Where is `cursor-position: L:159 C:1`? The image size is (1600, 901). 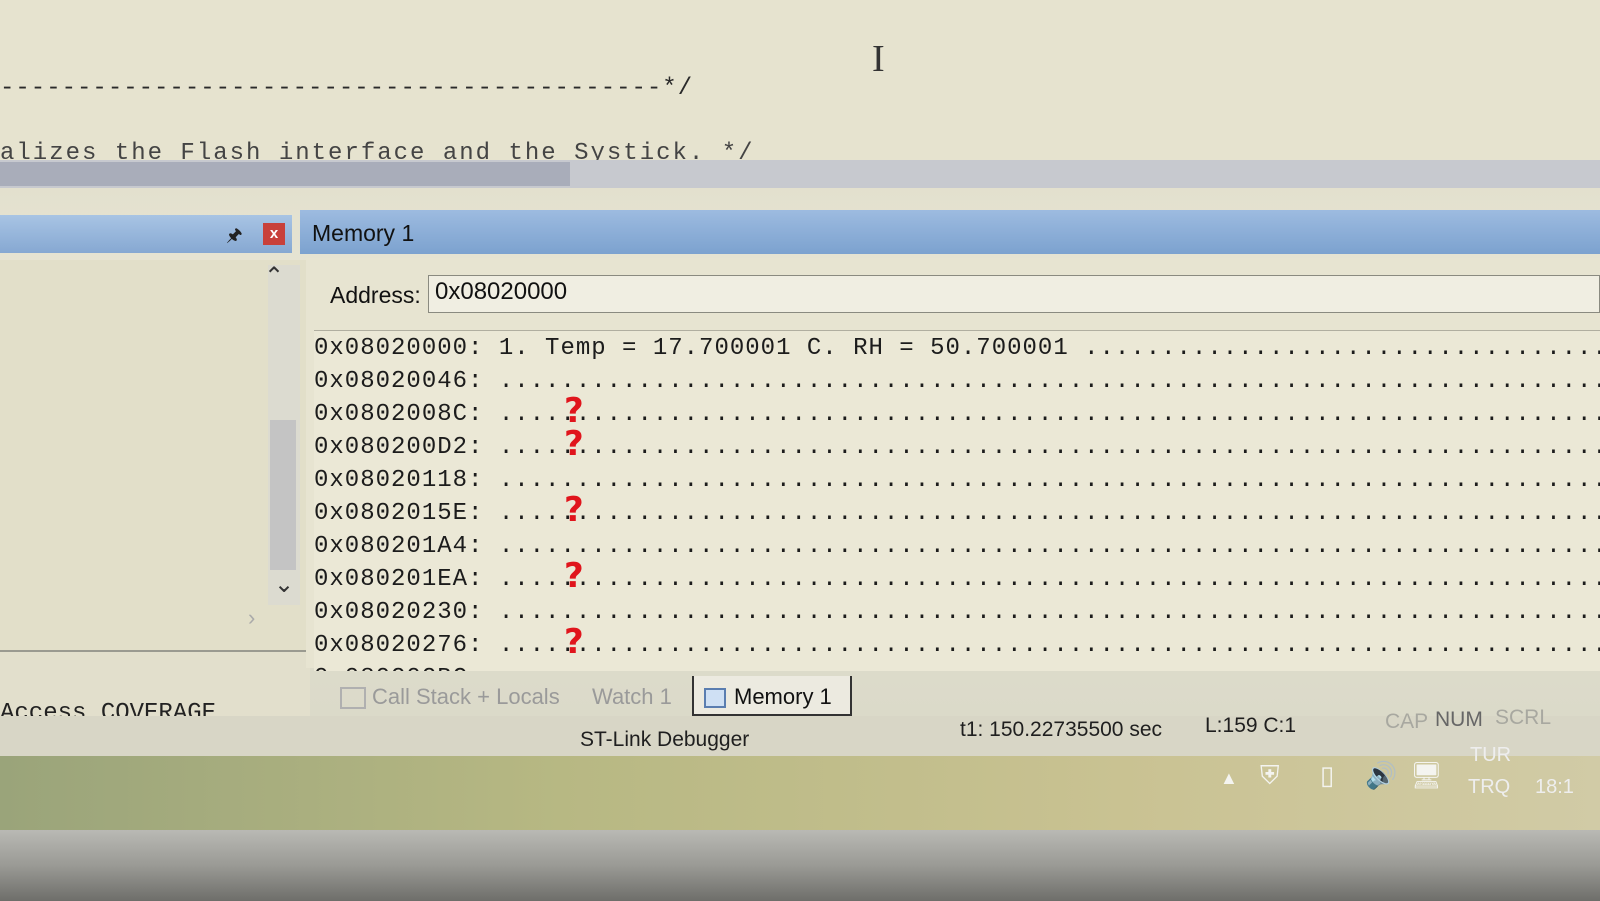
cursor-position: L:159 C:1 is located at coordinates (1251, 725).